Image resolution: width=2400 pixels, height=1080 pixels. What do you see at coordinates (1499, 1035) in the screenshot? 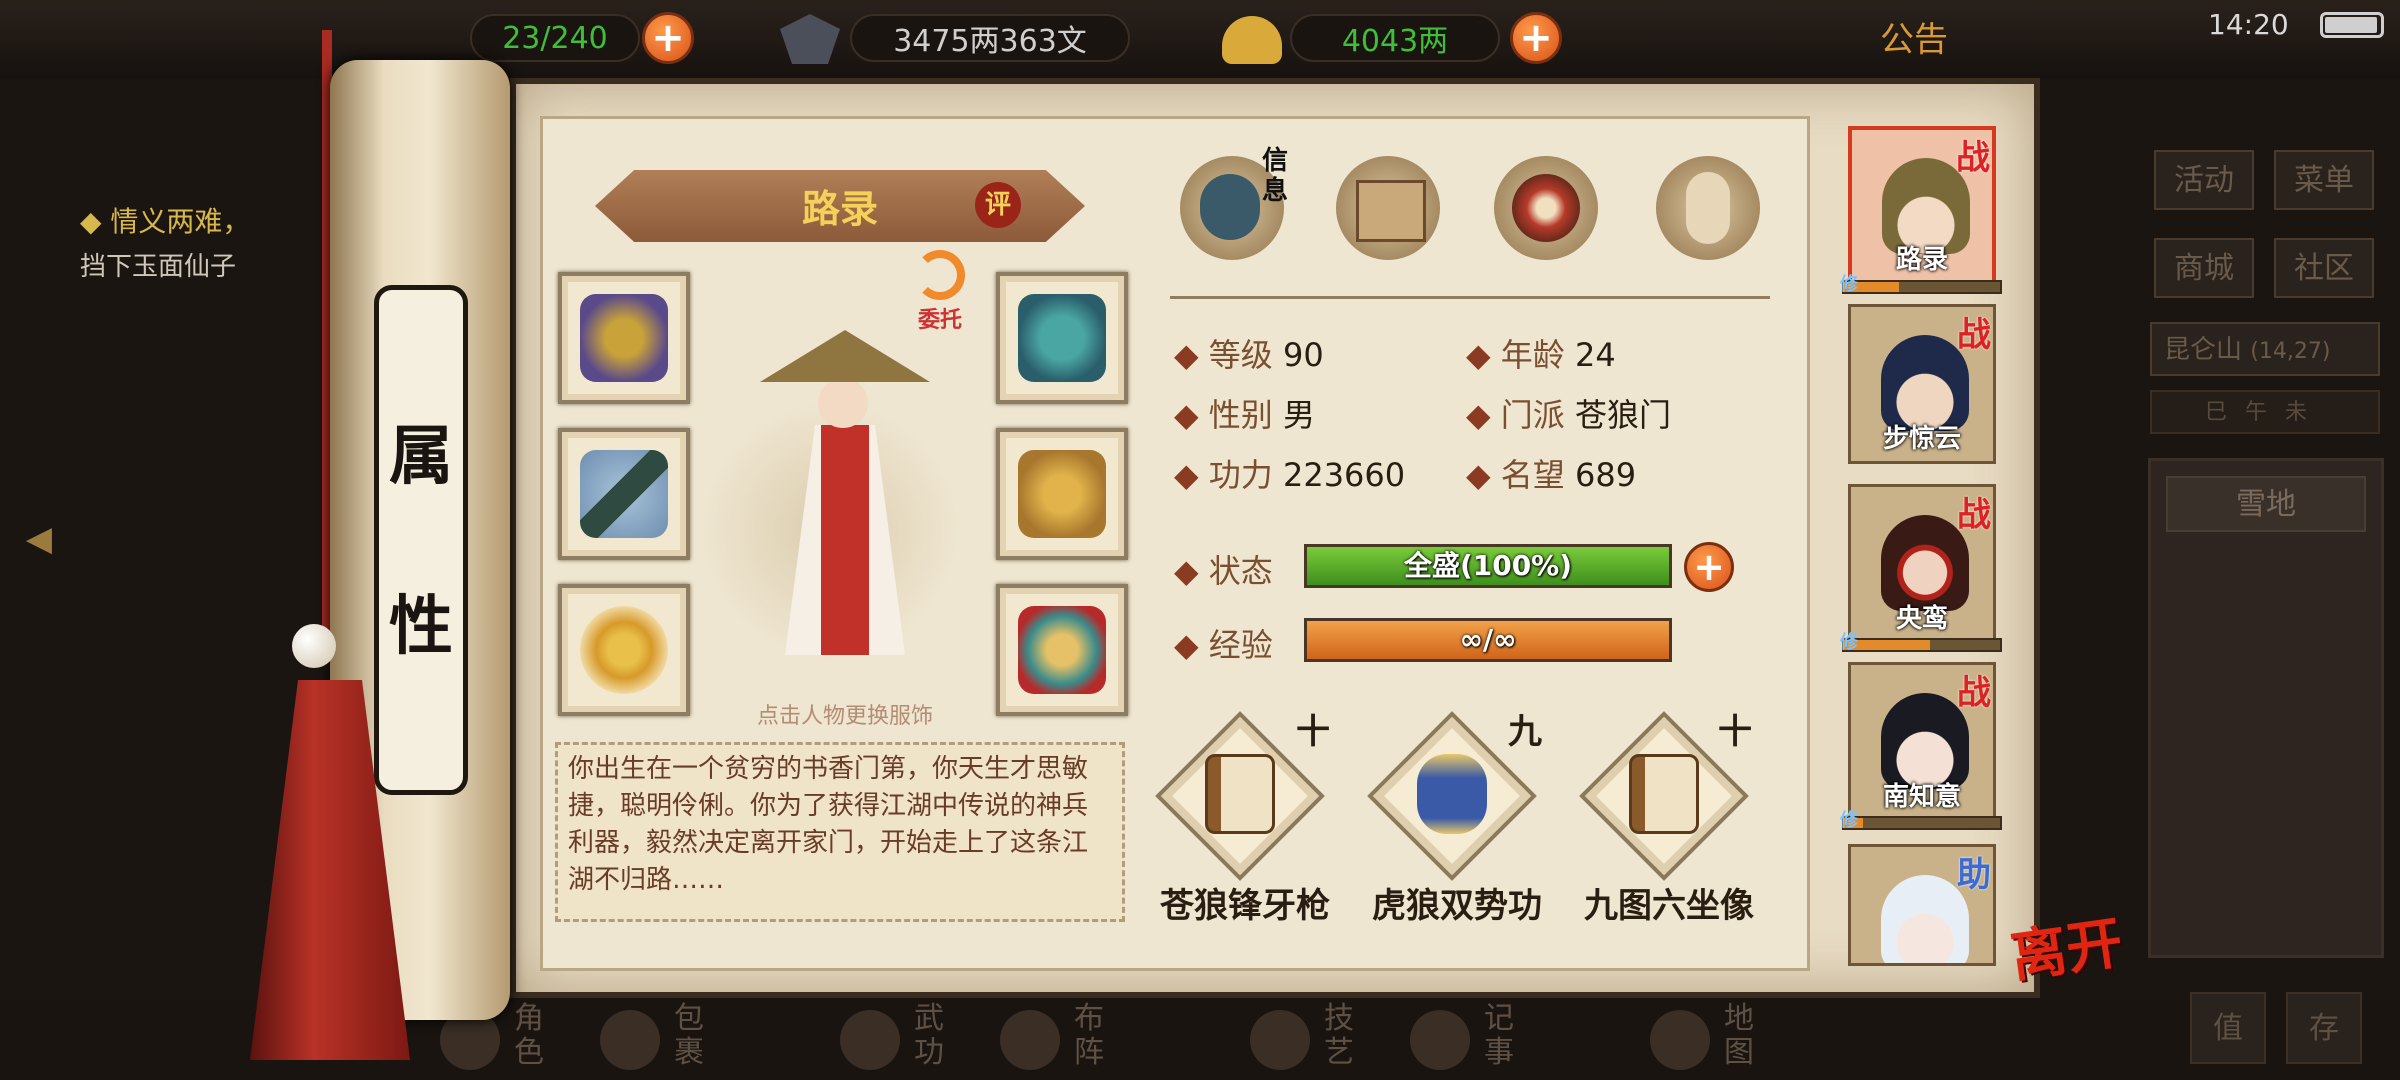
I see `nav-journal-label: 记事` at bounding box center [1499, 1035].